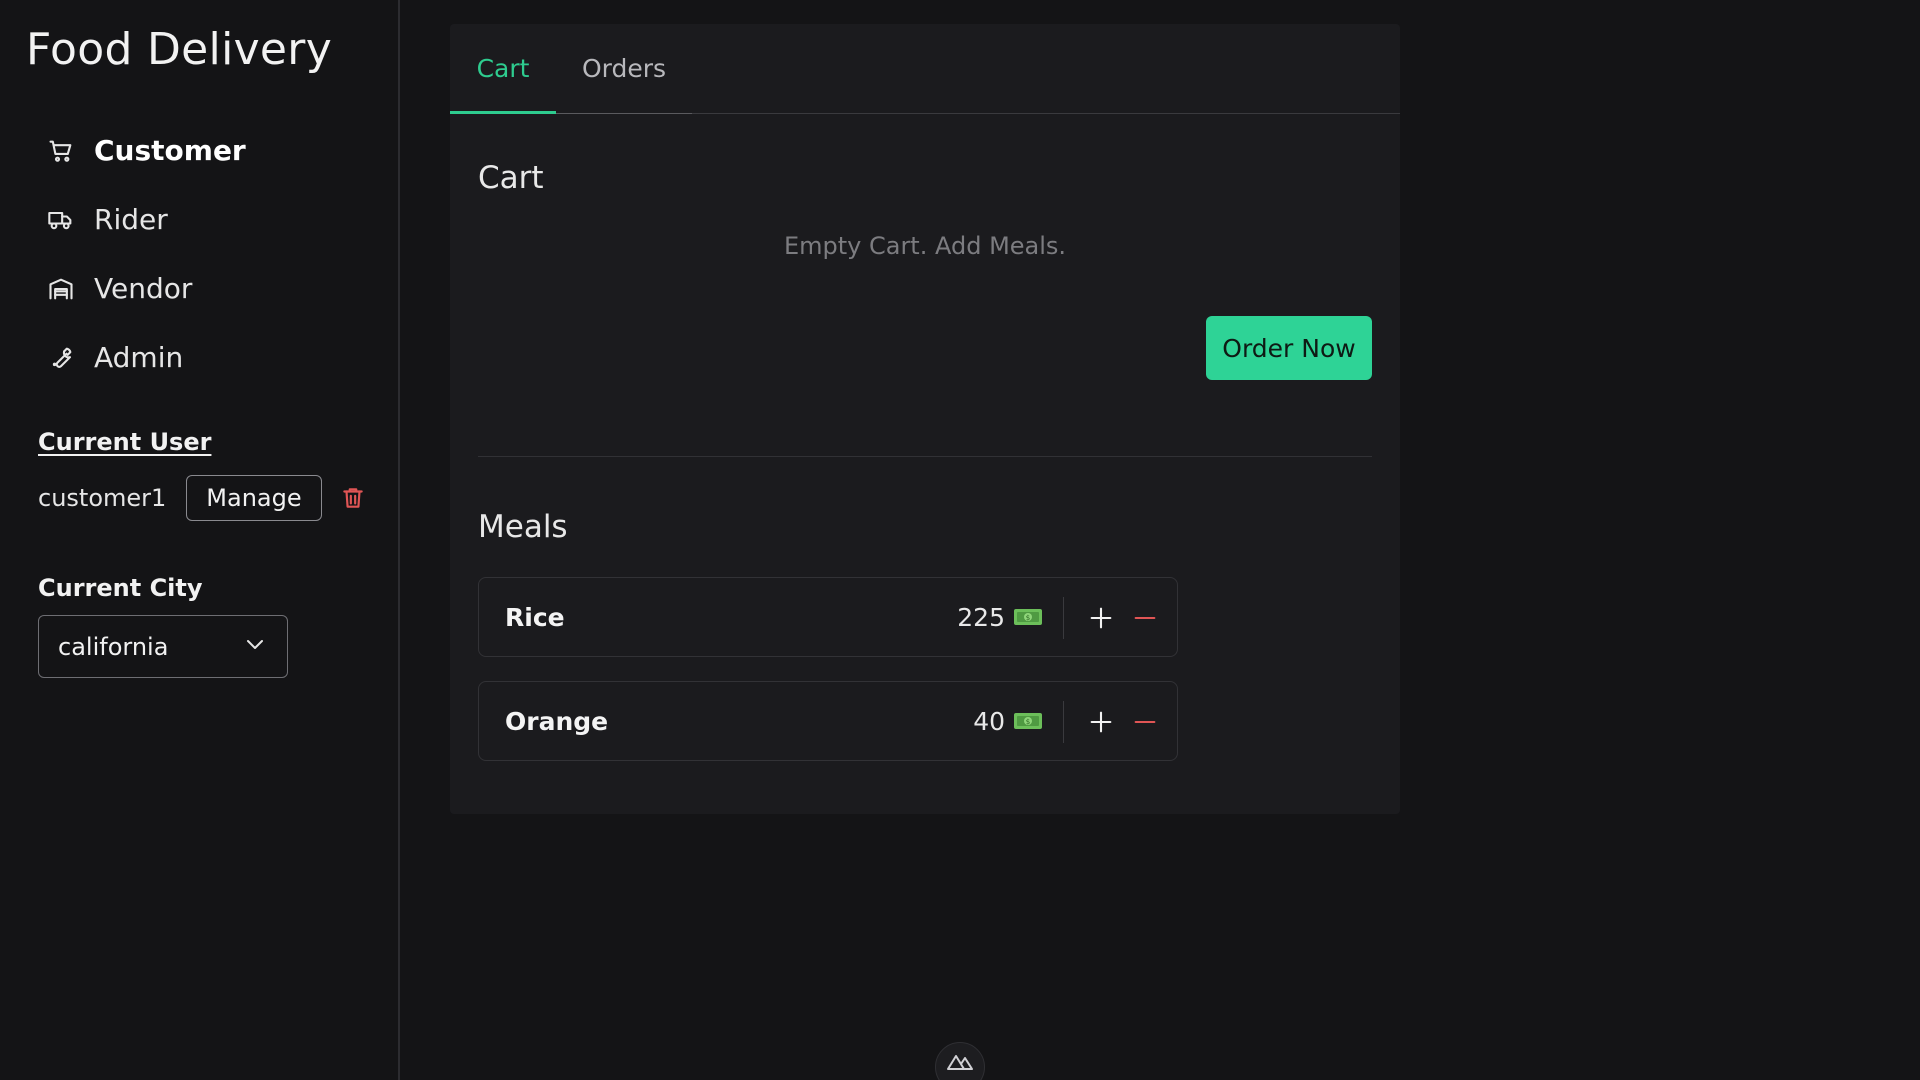 This screenshot has width=1920, height=1080. What do you see at coordinates (557, 721) in the screenshot?
I see `meal-name: Orange` at bounding box center [557, 721].